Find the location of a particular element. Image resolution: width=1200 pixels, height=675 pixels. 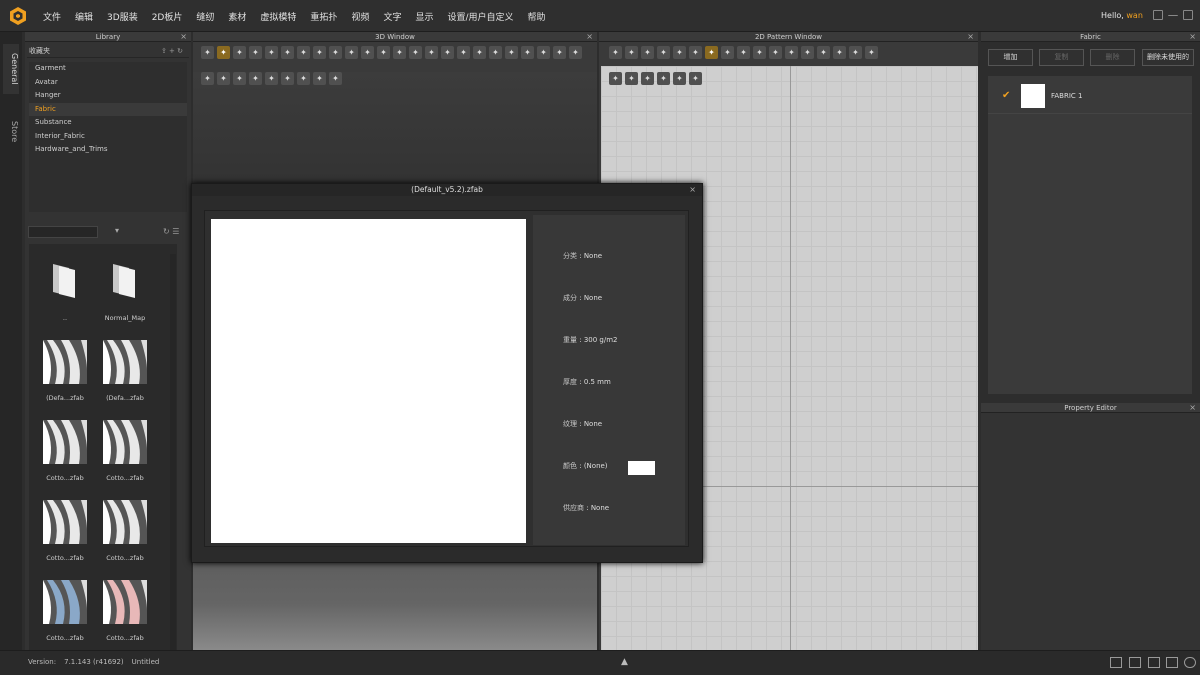

menu-item: 文件 is located at coordinates (52, 16).